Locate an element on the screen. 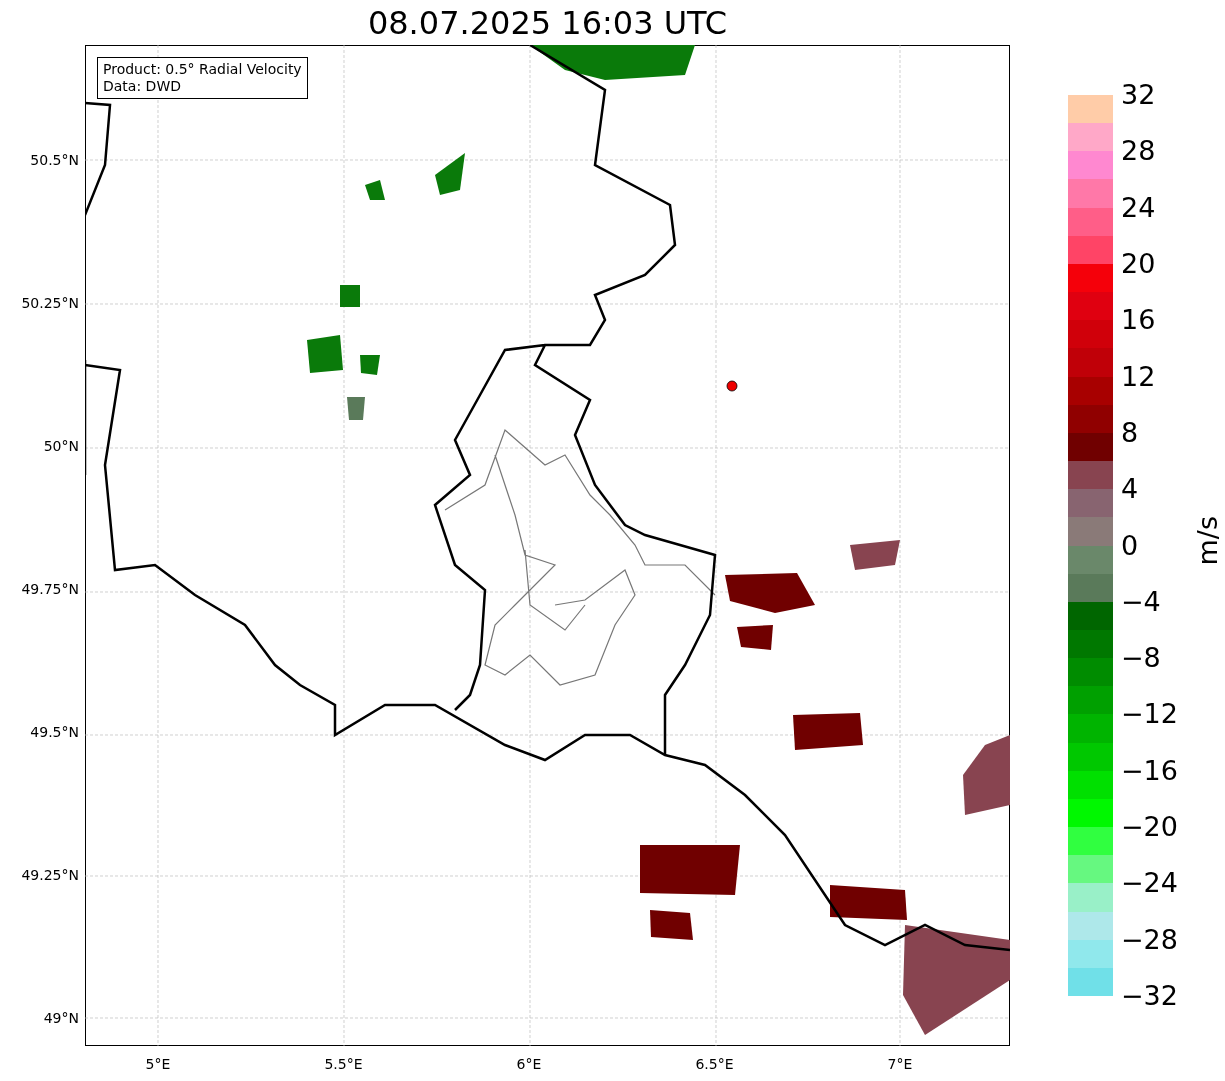 This screenshot has width=1225, height=1081. colorbar-tick-label: 32 is located at coordinates (1139, 95).